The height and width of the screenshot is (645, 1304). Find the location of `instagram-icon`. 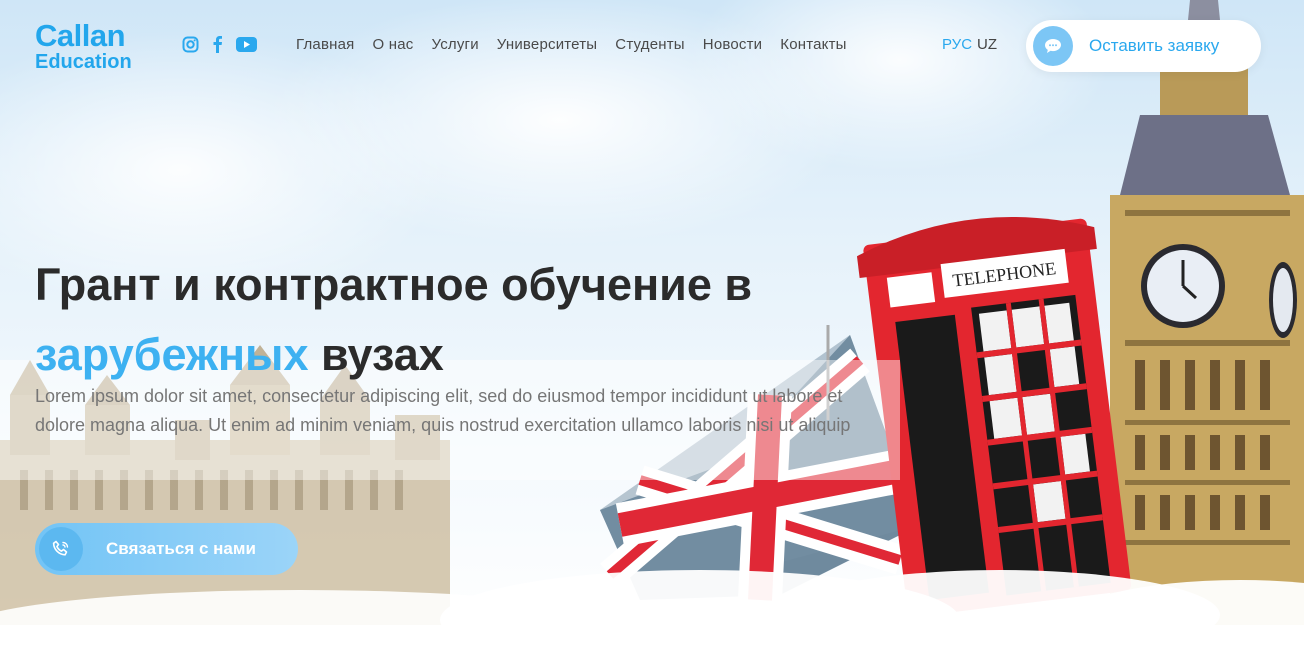

instagram-icon is located at coordinates (190, 44).